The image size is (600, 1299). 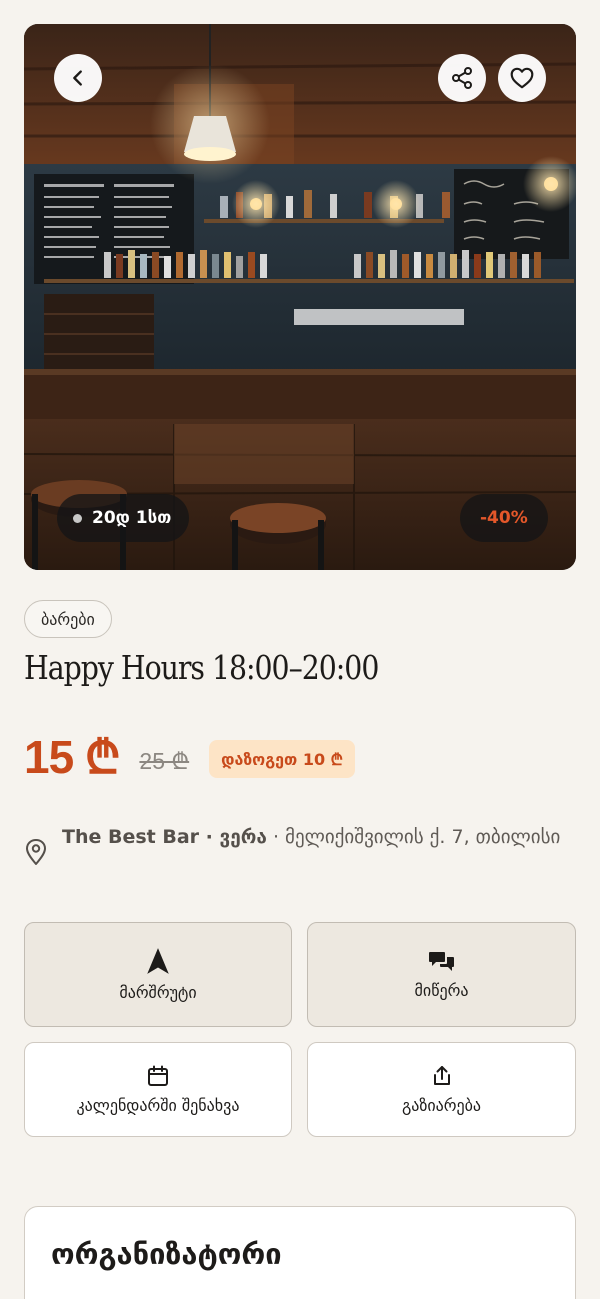 What do you see at coordinates (164, 837) in the screenshot?
I see `venue-name: The Best Bar · ვერა` at bounding box center [164, 837].